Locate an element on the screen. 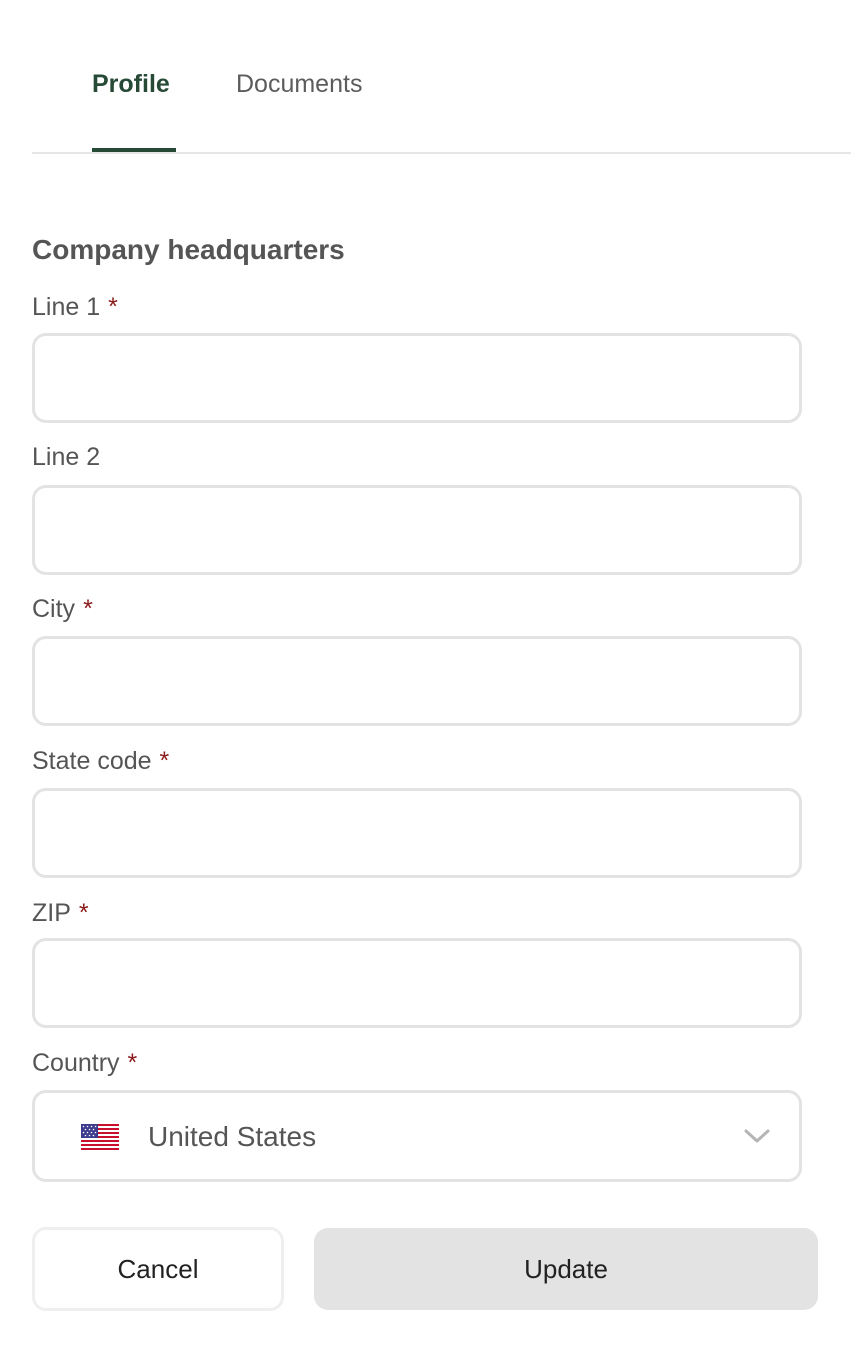  tab-profile: Profile is located at coordinates (131, 84).